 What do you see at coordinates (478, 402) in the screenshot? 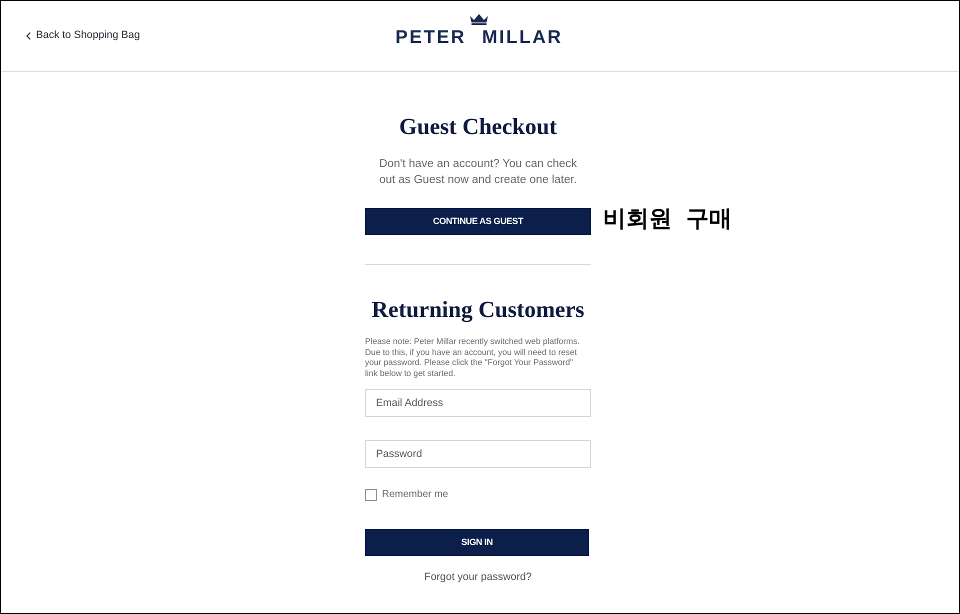
I see `input-field: Email Address` at bounding box center [478, 402].